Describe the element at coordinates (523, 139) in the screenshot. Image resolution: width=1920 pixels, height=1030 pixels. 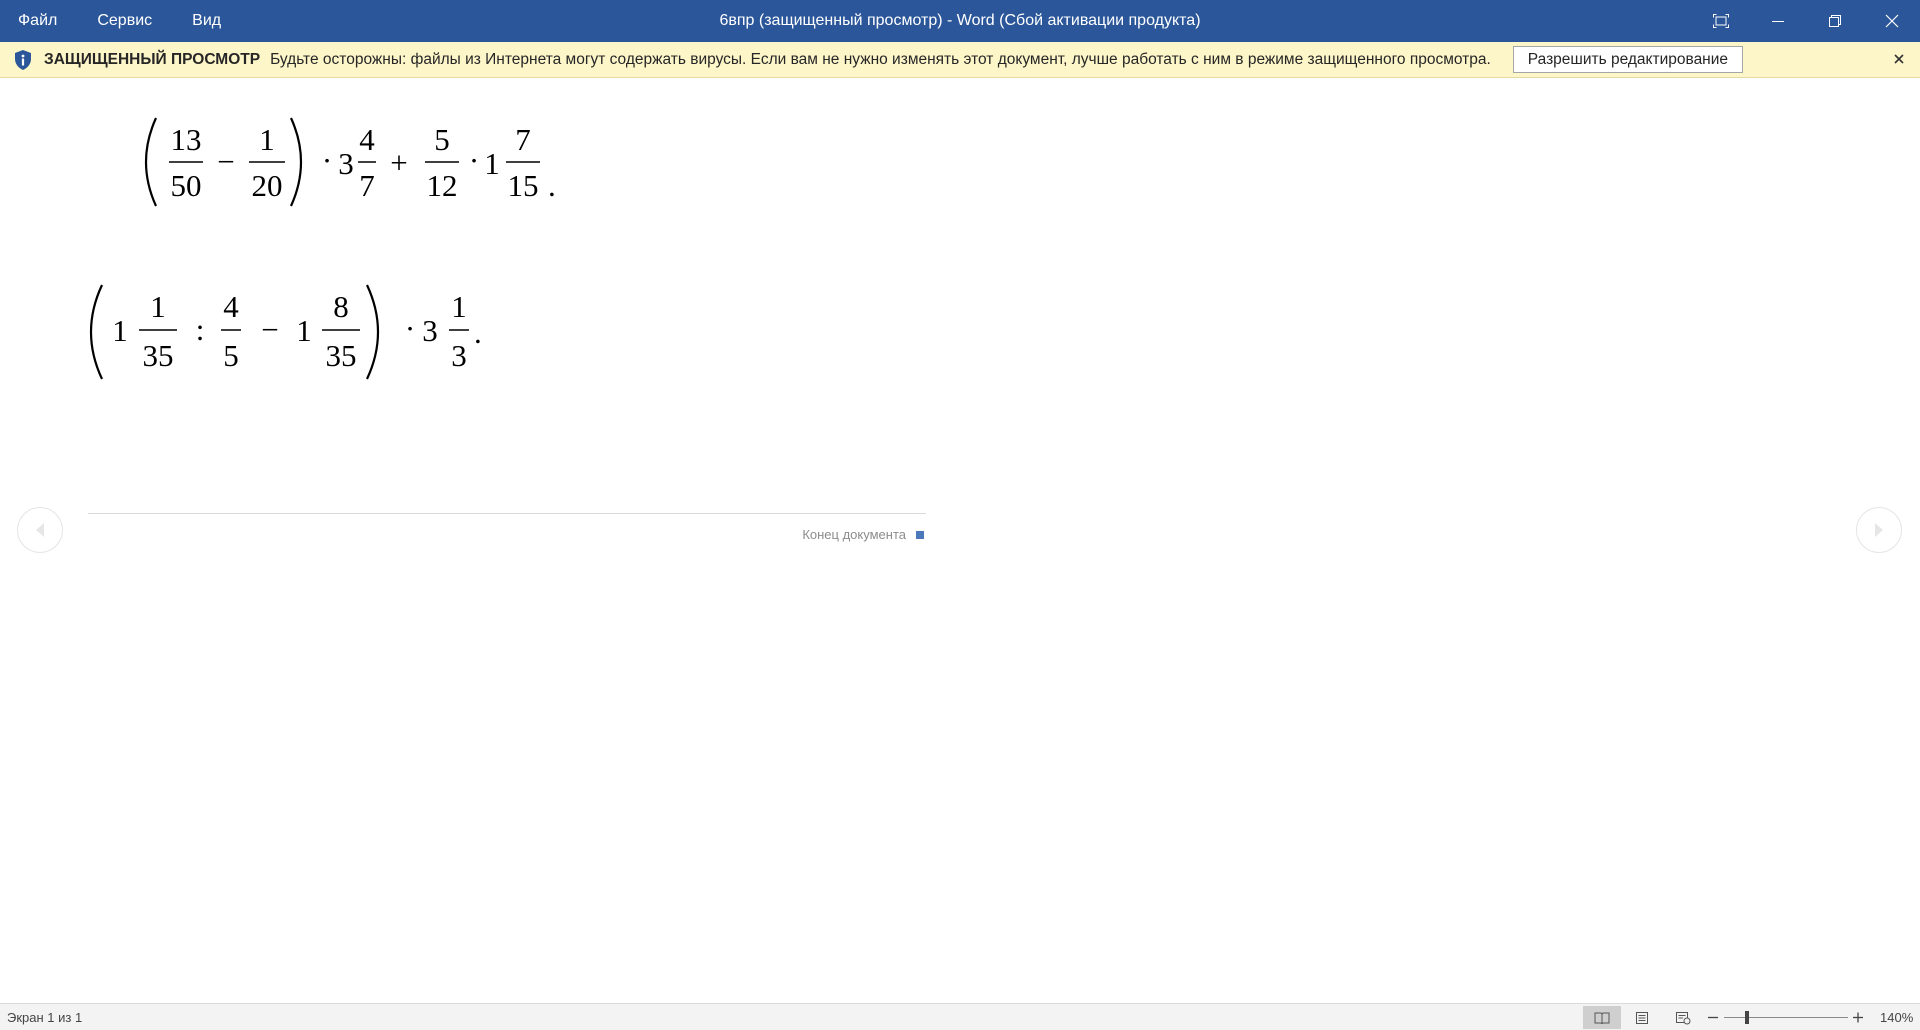
I see `numerator: 7` at that location.